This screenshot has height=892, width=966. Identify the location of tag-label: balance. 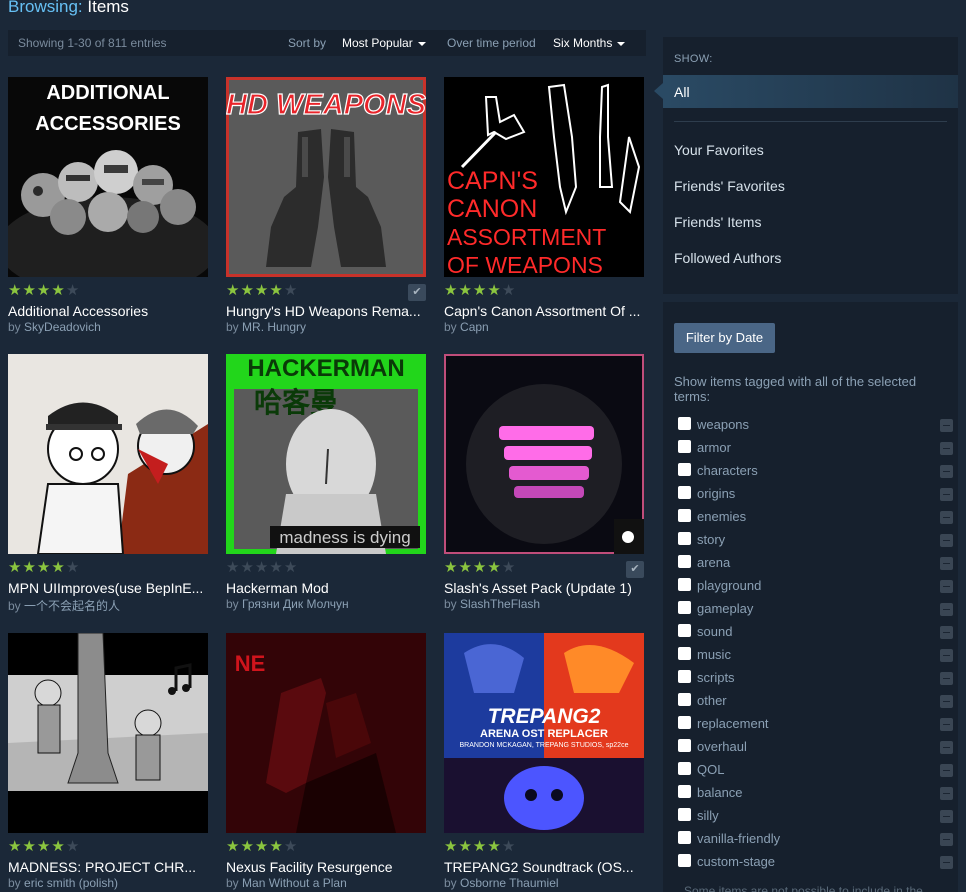
(720, 792).